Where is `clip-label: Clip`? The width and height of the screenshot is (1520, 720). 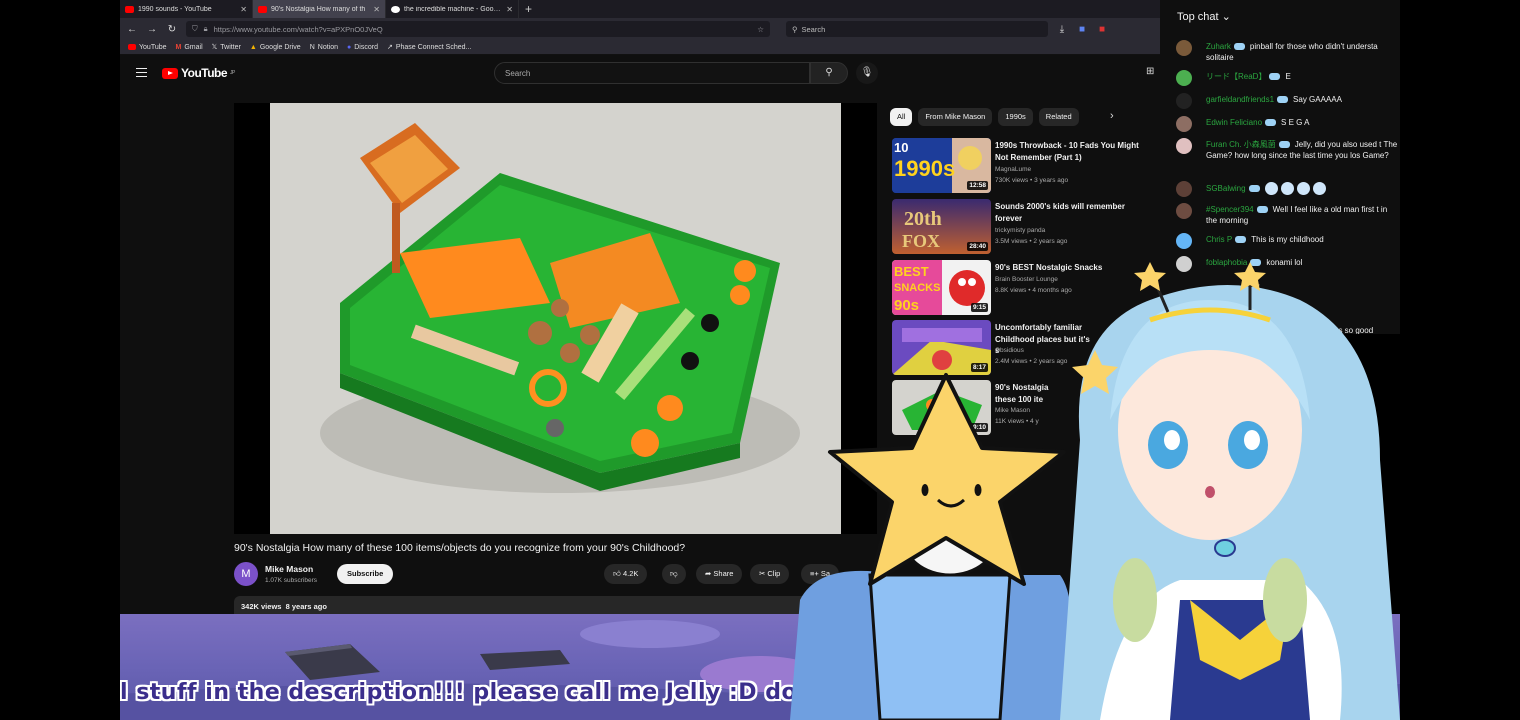 clip-label: Clip is located at coordinates (774, 573).